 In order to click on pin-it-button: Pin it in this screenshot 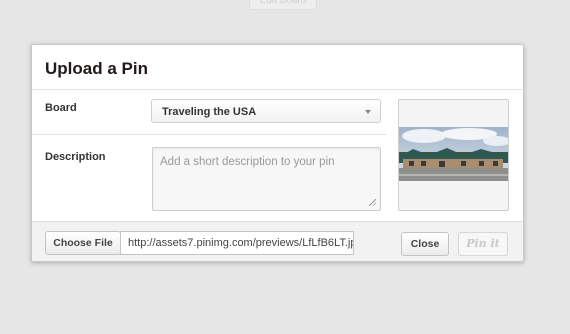, I will do `click(483, 244)`.